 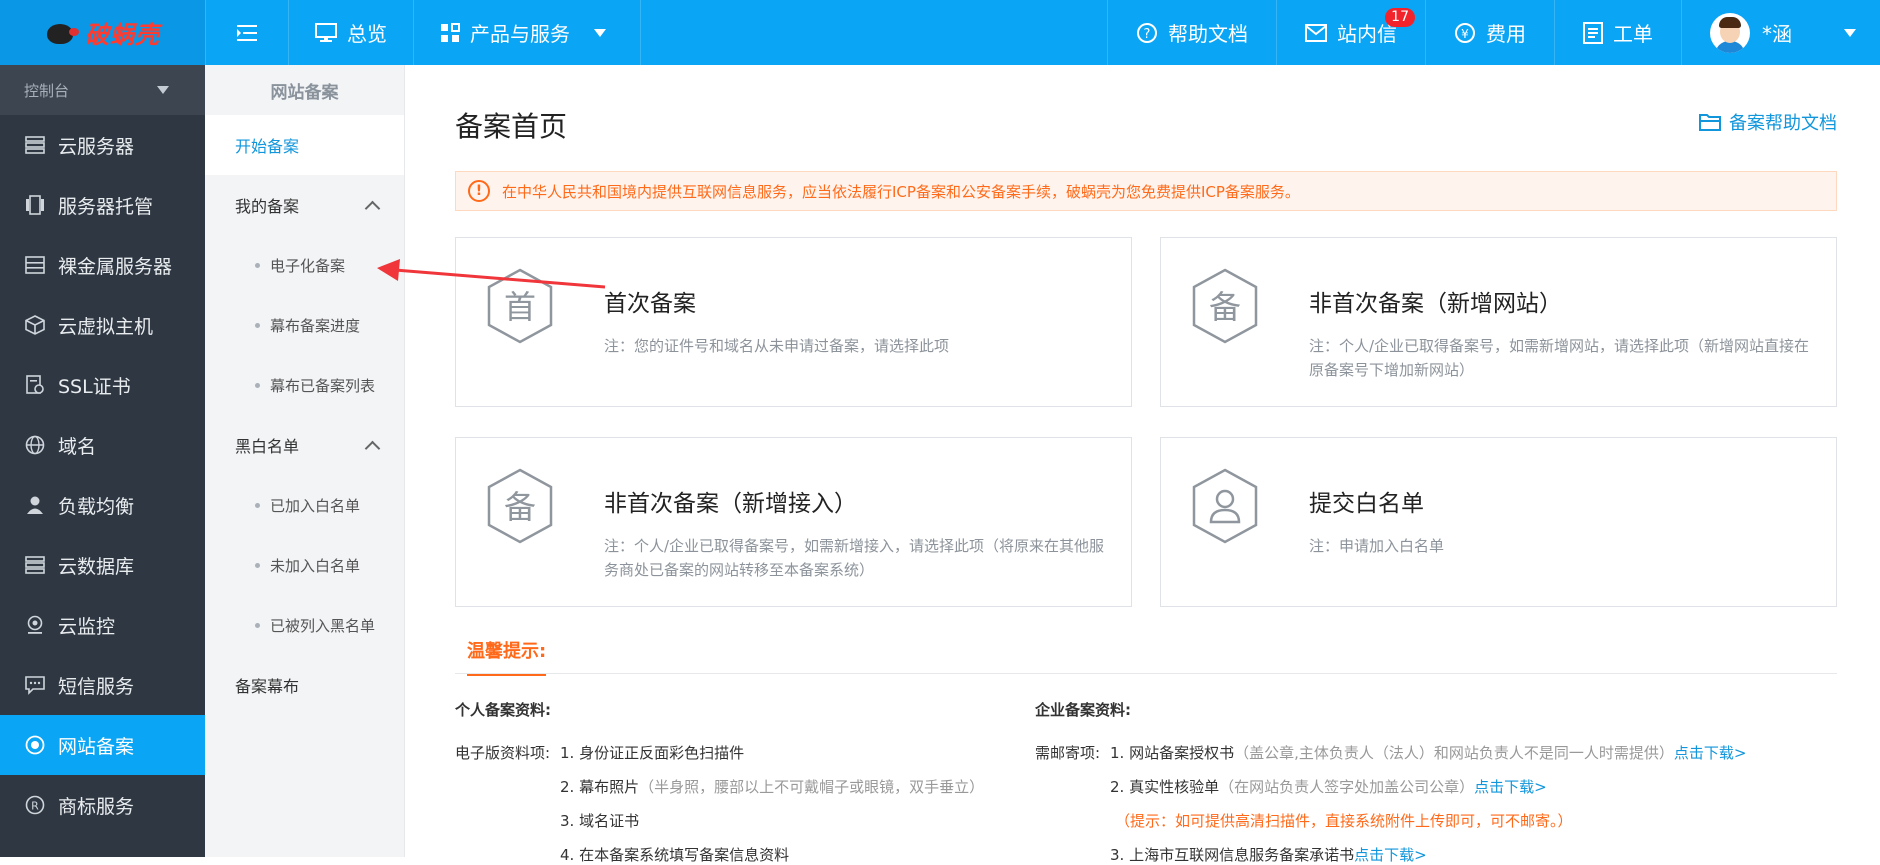 I want to click on tips-tab: 温馨提示:, so click(x=507, y=656).